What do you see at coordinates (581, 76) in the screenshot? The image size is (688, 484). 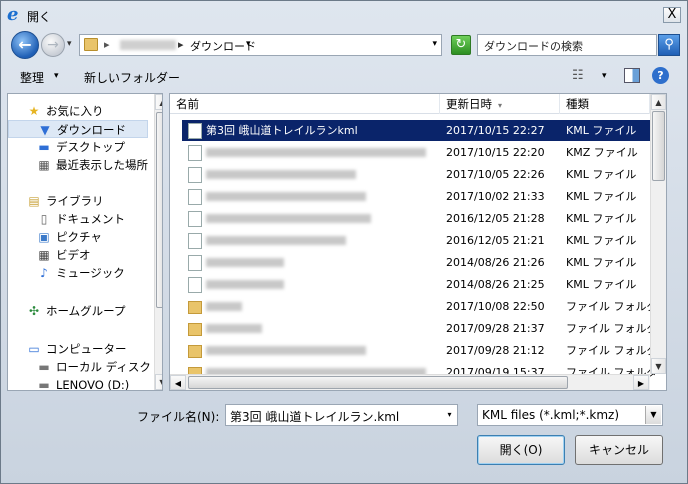 I see `view-icon: ☷` at bounding box center [581, 76].